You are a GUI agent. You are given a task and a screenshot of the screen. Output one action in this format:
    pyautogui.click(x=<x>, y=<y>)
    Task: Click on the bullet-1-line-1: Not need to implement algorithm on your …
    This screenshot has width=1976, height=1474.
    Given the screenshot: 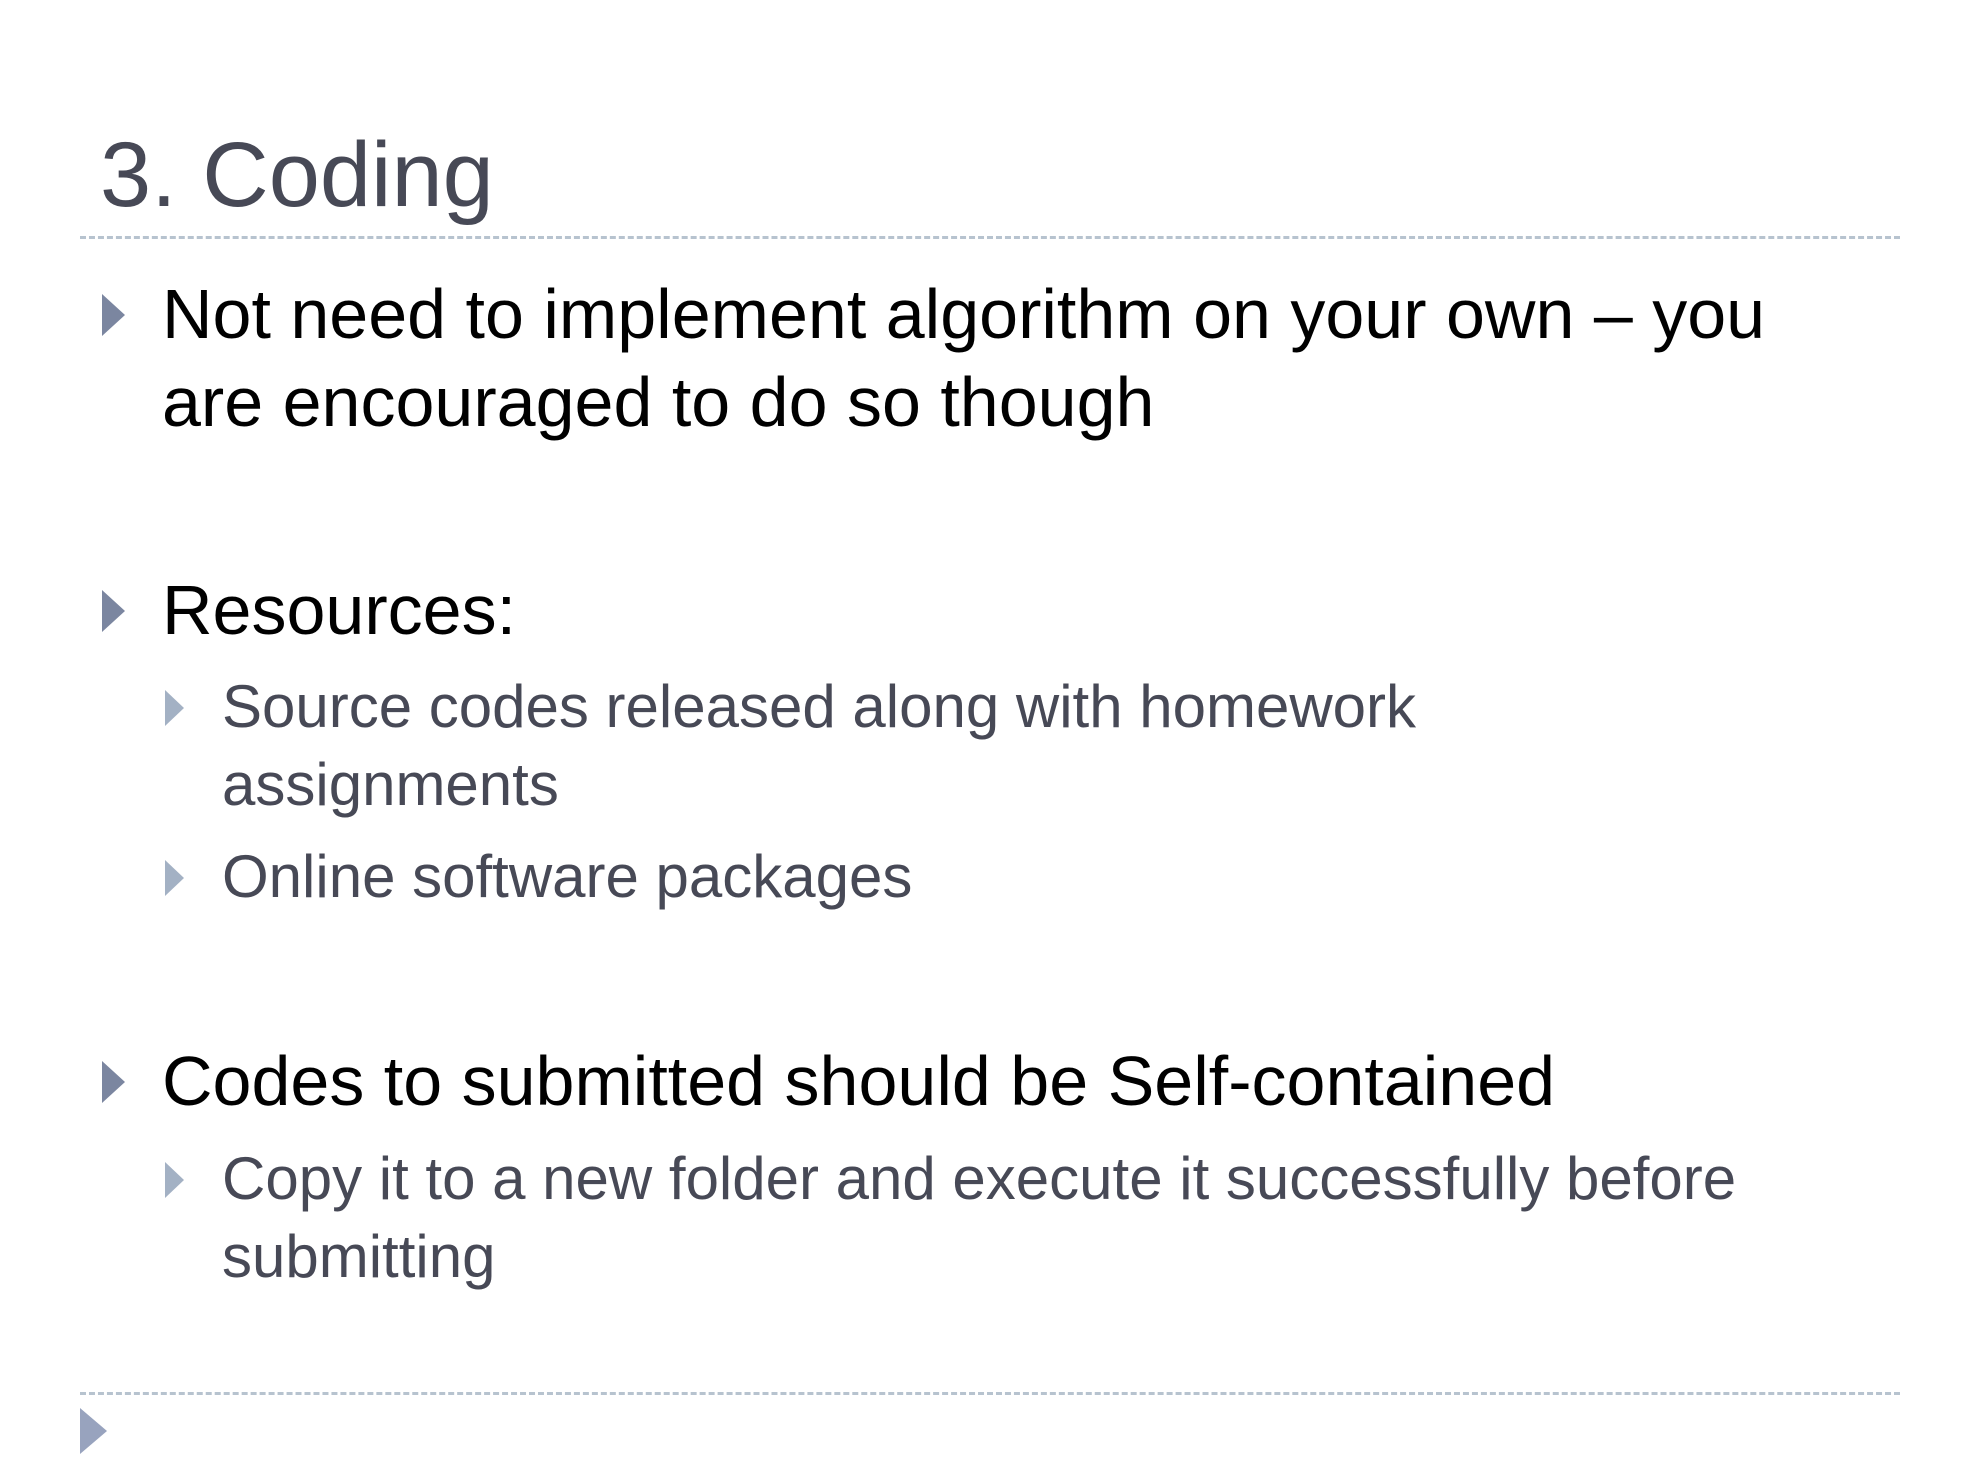 What is the action you would take?
    pyautogui.click(x=964, y=314)
    